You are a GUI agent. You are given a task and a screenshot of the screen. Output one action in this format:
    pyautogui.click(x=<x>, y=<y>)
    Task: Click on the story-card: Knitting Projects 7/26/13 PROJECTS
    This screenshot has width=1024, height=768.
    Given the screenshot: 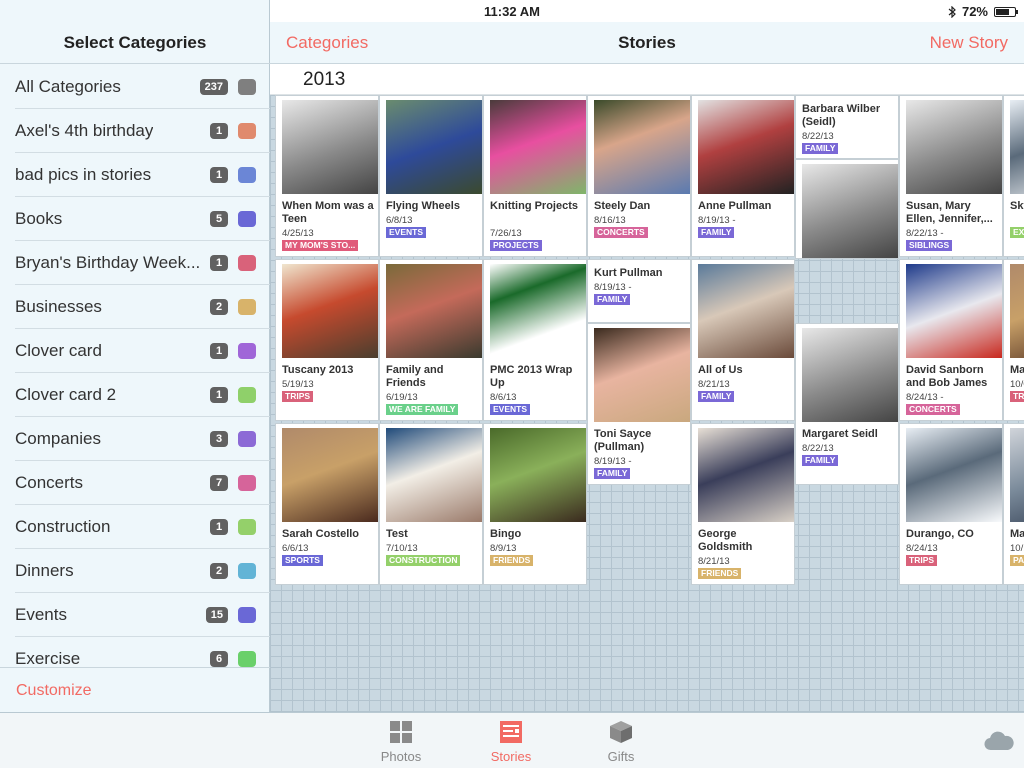 What is the action you would take?
    pyautogui.click(x=535, y=176)
    